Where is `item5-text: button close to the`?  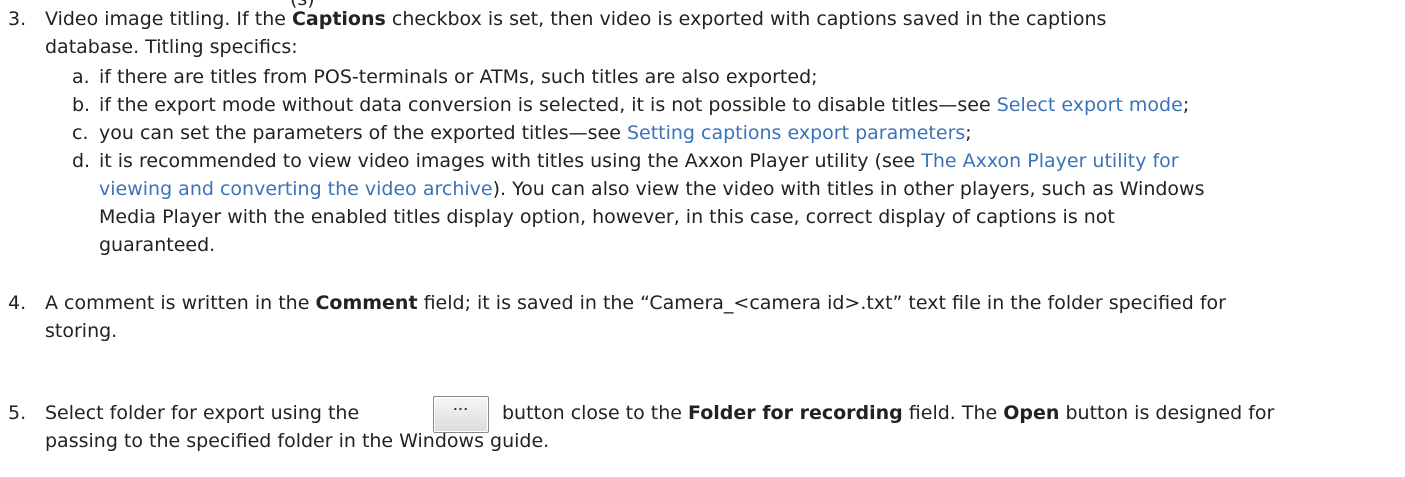
item5-text: button close to the is located at coordinates (595, 413).